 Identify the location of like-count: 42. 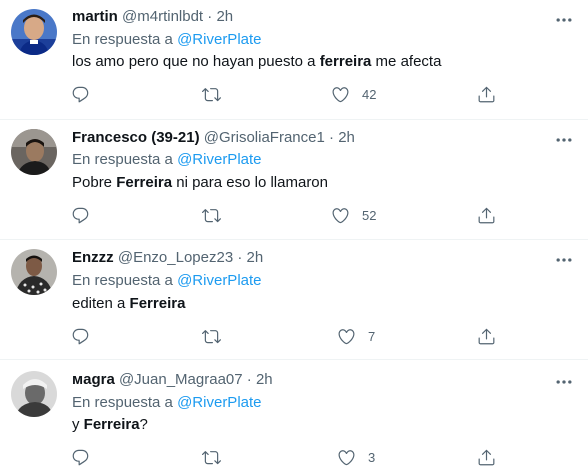
(369, 94).